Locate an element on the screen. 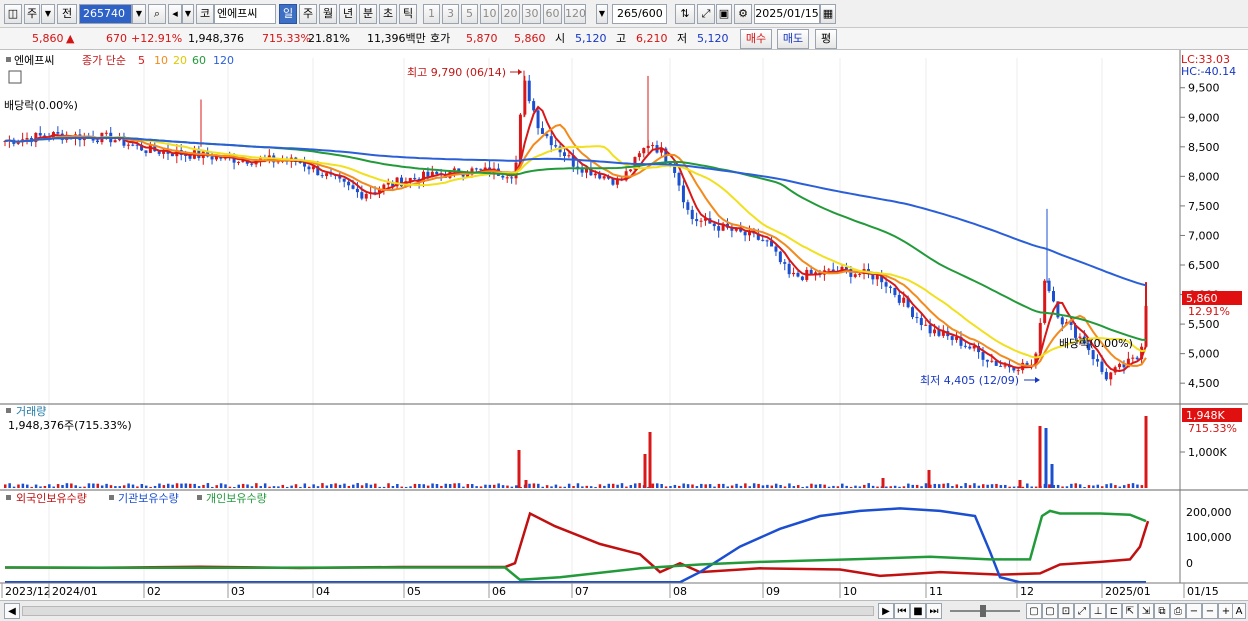 Image resolution: width=1248 pixels, height=621 pixels. code-dropdown-icon: ▼ is located at coordinates (139, 14).